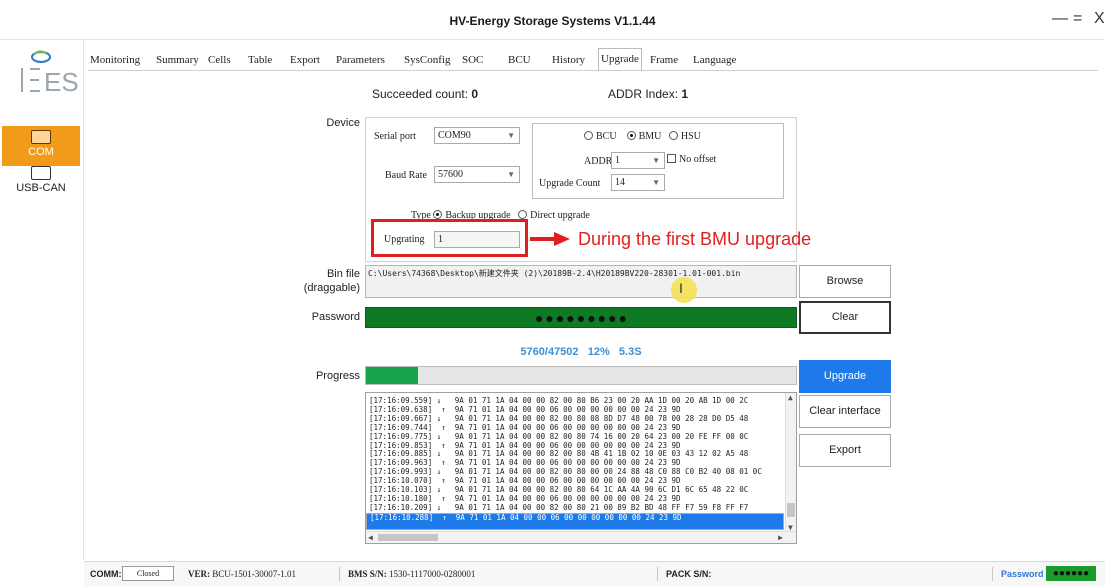 This screenshot has width=1105, height=586. I want to click on progress-time: 5.3S, so click(630, 352).